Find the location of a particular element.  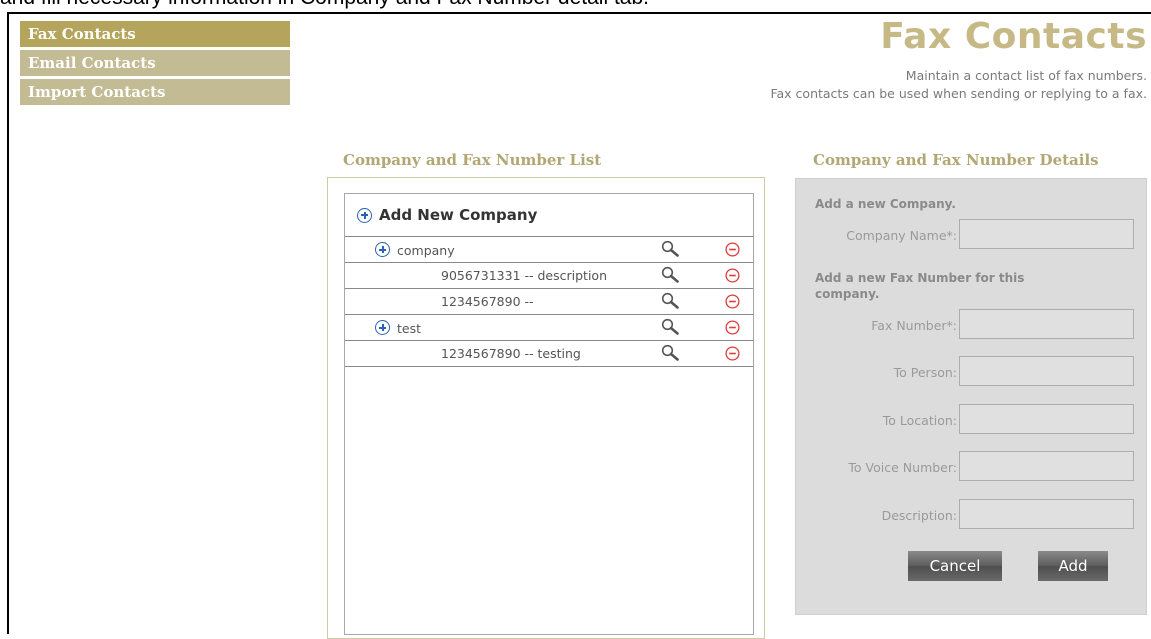

fax-entry: 1234567890 -- testing is located at coordinates (511, 353).